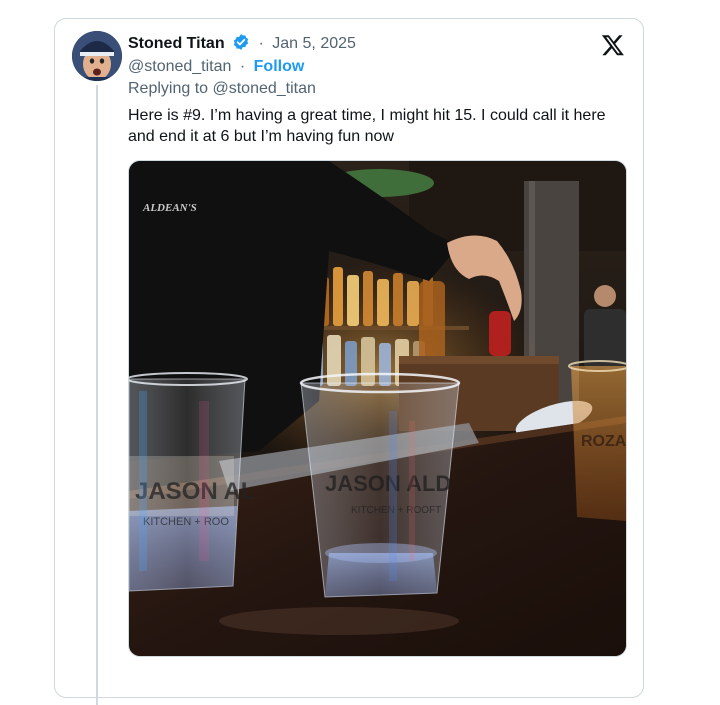 Image resolution: width=720 pixels, height=705 pixels. Describe the element at coordinates (388, 483) in the screenshot. I see `center-cup-print: JASON ALD` at that location.